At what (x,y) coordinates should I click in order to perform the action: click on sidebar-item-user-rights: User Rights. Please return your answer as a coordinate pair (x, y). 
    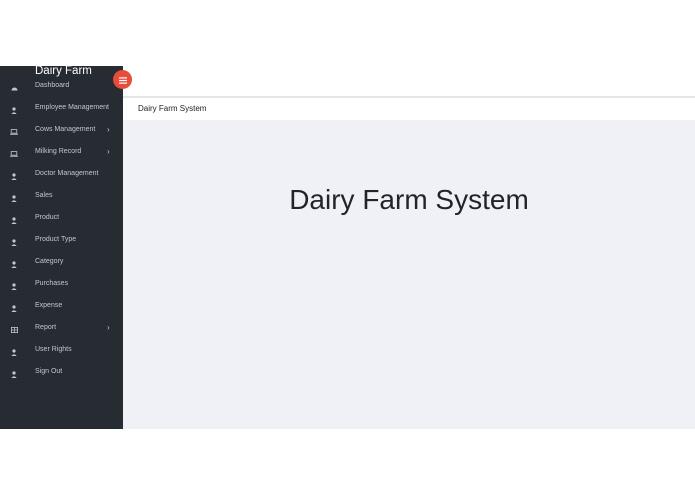
    Looking at the image, I should click on (61, 352).